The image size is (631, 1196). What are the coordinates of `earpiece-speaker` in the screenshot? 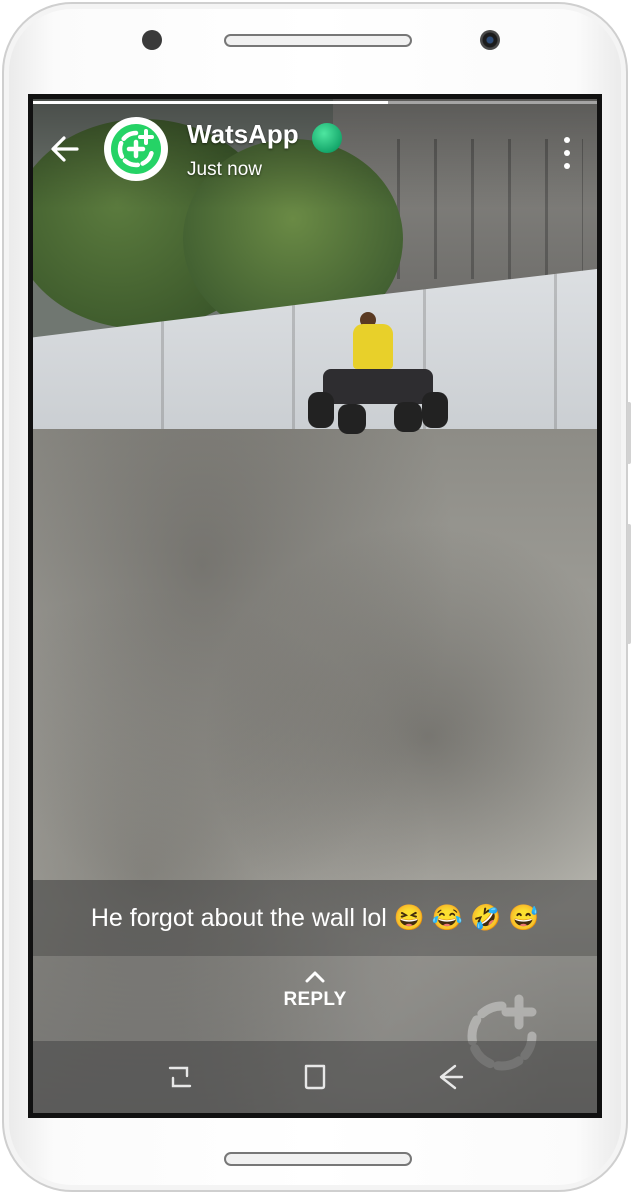 It's located at (318, 40).